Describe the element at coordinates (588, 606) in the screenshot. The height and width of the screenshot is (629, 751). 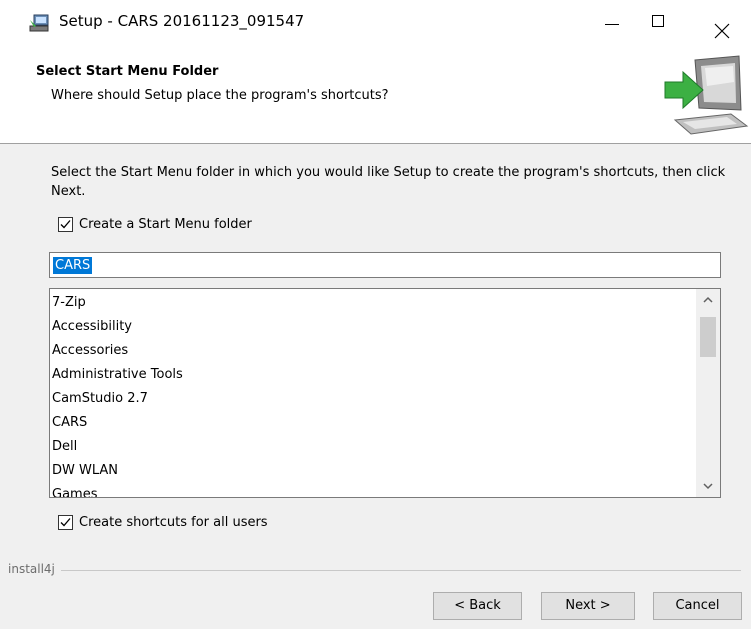
I see `next-button: Next >` at that location.